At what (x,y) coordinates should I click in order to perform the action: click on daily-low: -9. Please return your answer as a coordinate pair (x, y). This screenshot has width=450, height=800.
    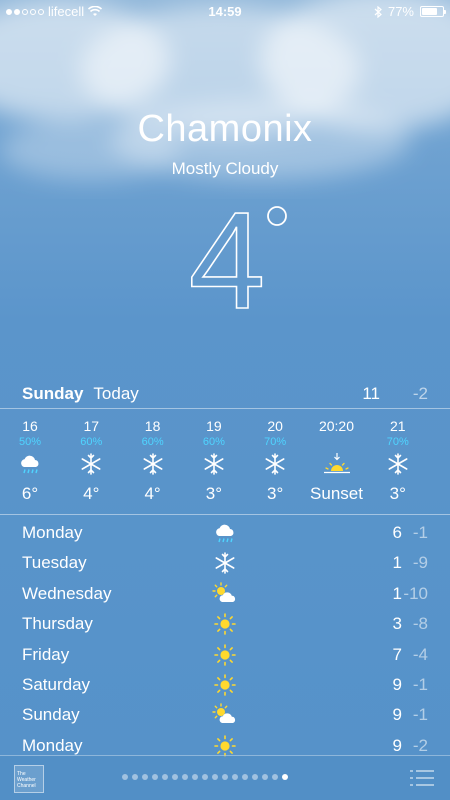
    Looking at the image, I should click on (420, 563).